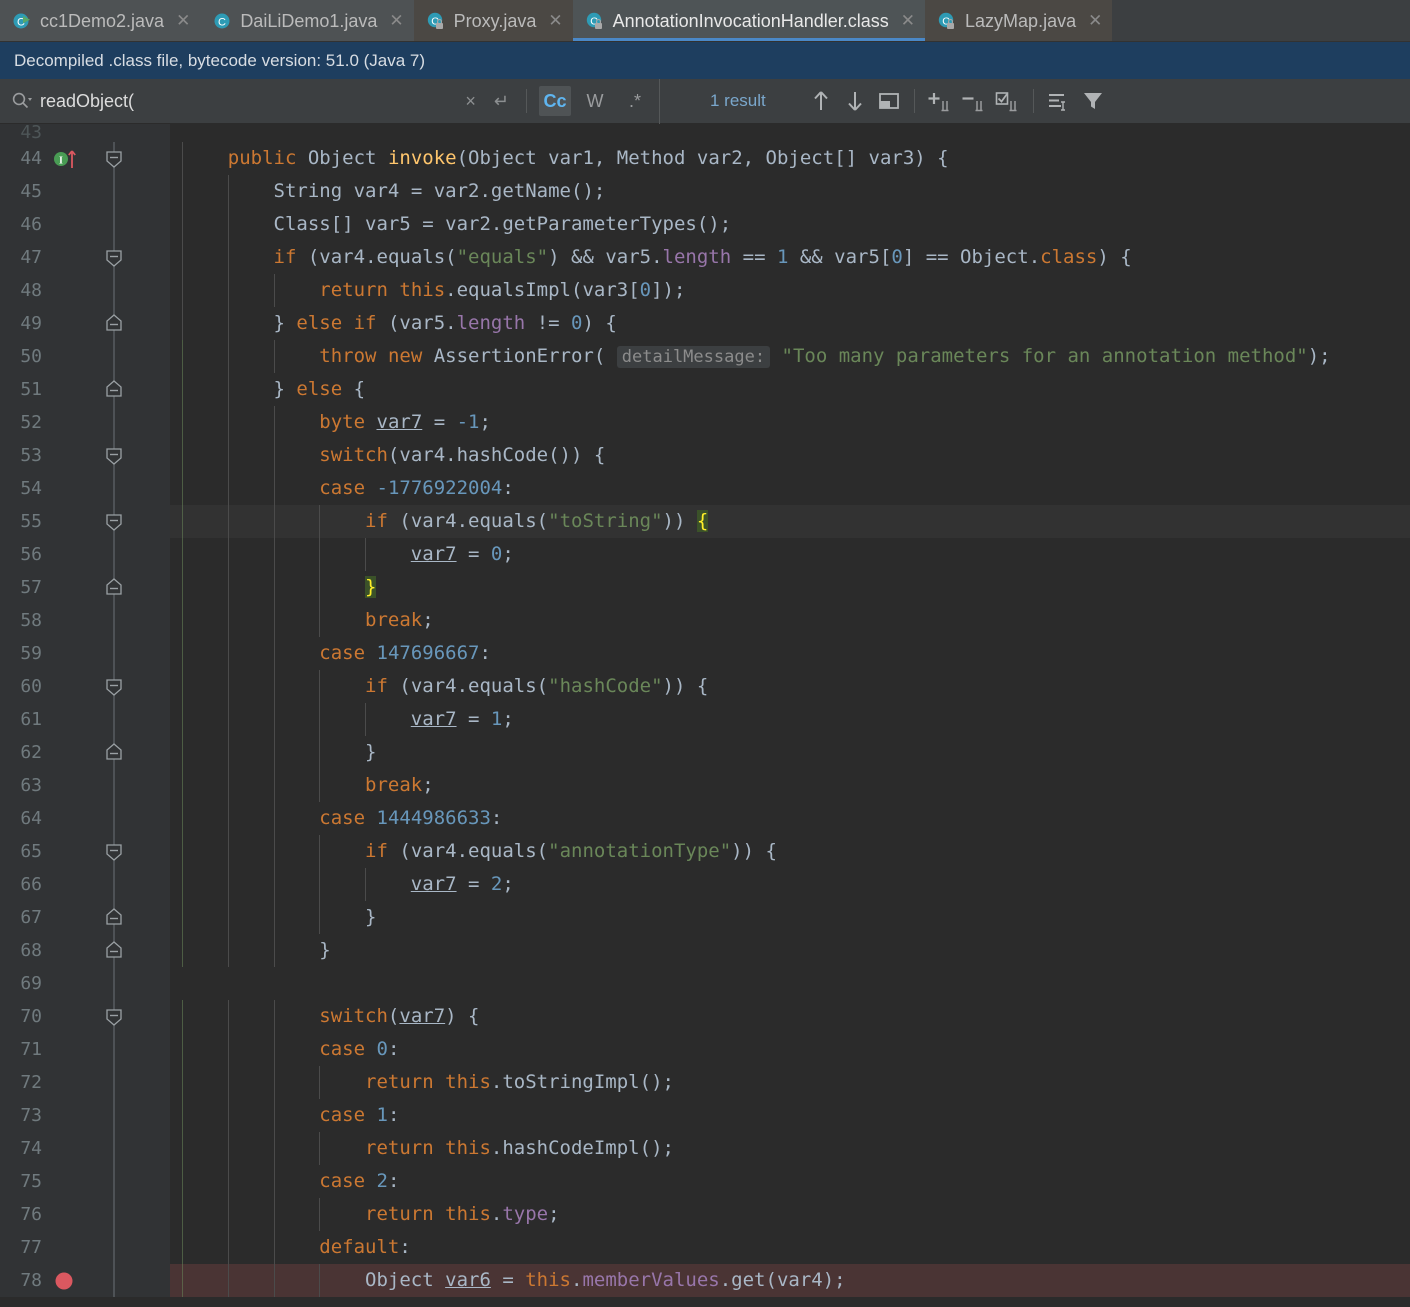 The width and height of the screenshot is (1410, 1307). I want to click on add-selection-icon, so click(940, 101).